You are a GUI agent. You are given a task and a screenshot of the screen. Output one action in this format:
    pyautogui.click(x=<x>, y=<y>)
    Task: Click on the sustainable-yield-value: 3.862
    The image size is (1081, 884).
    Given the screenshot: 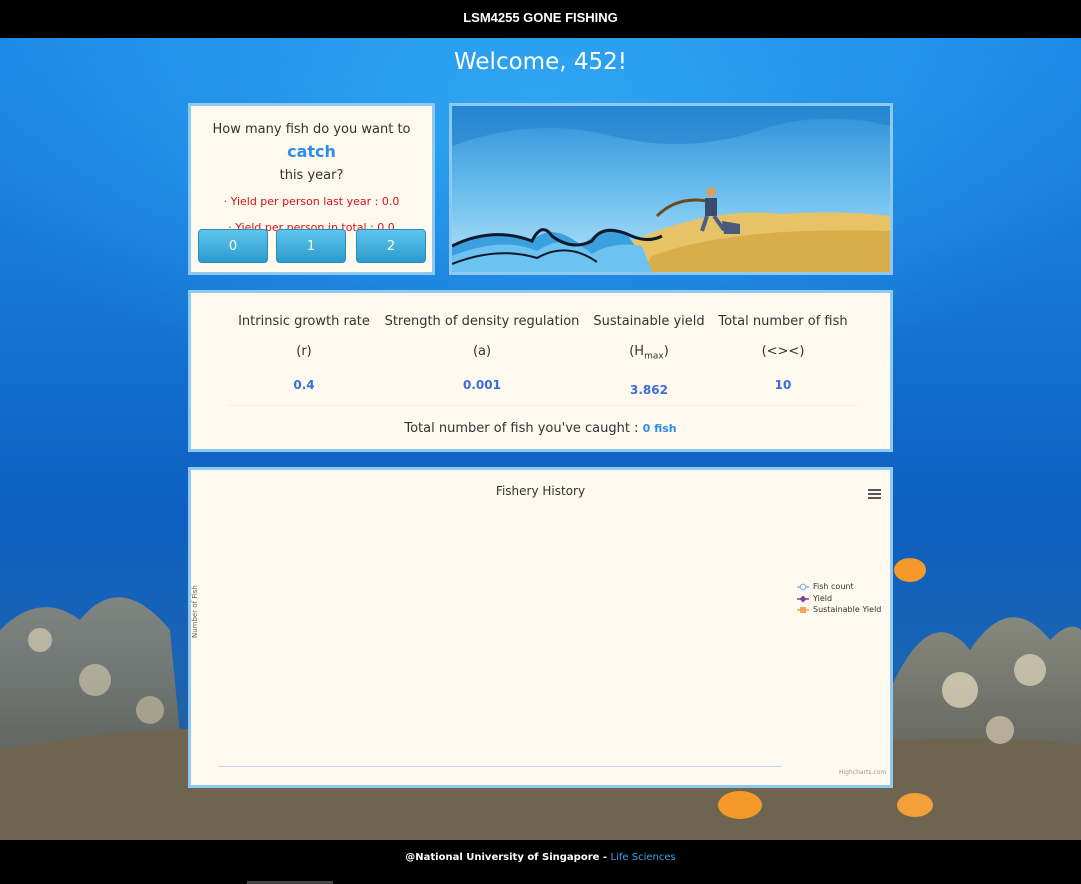 What is the action you would take?
    pyautogui.click(x=649, y=389)
    